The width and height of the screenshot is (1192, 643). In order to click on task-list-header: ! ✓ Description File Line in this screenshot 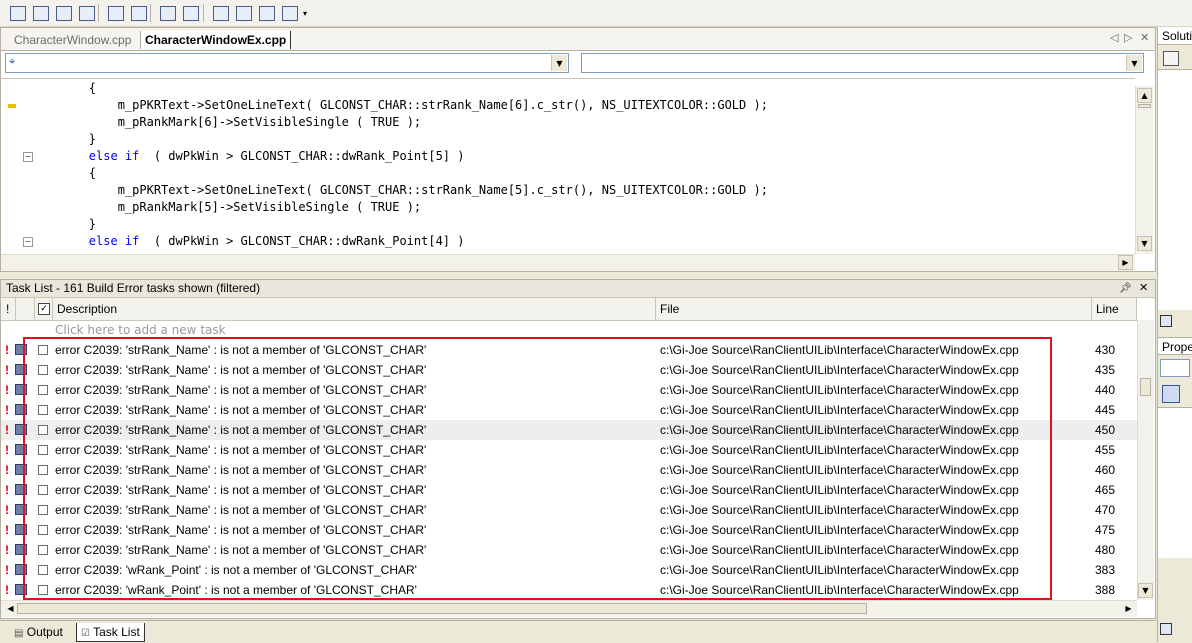, I will do `click(569, 309)`.